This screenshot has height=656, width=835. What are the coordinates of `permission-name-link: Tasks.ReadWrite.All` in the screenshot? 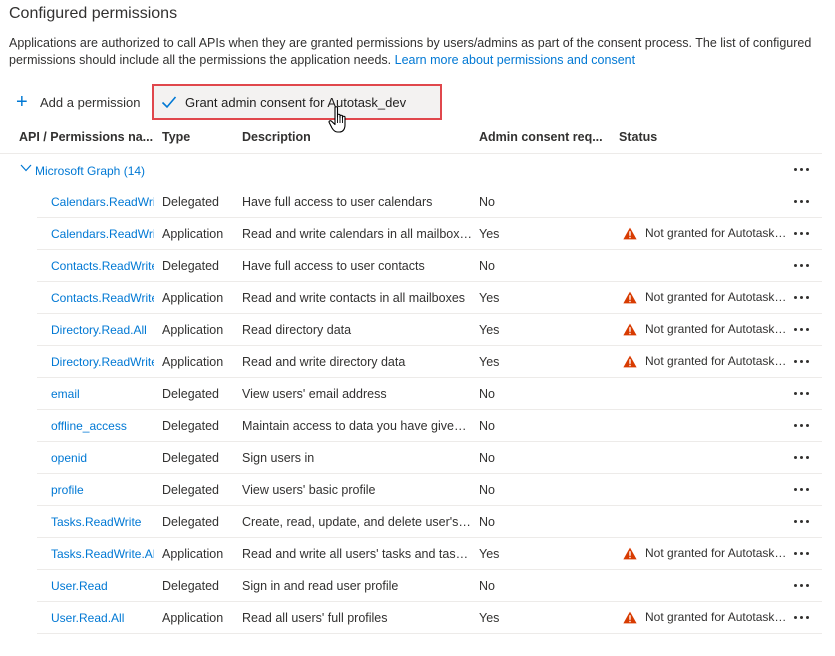 It's located at (102, 554).